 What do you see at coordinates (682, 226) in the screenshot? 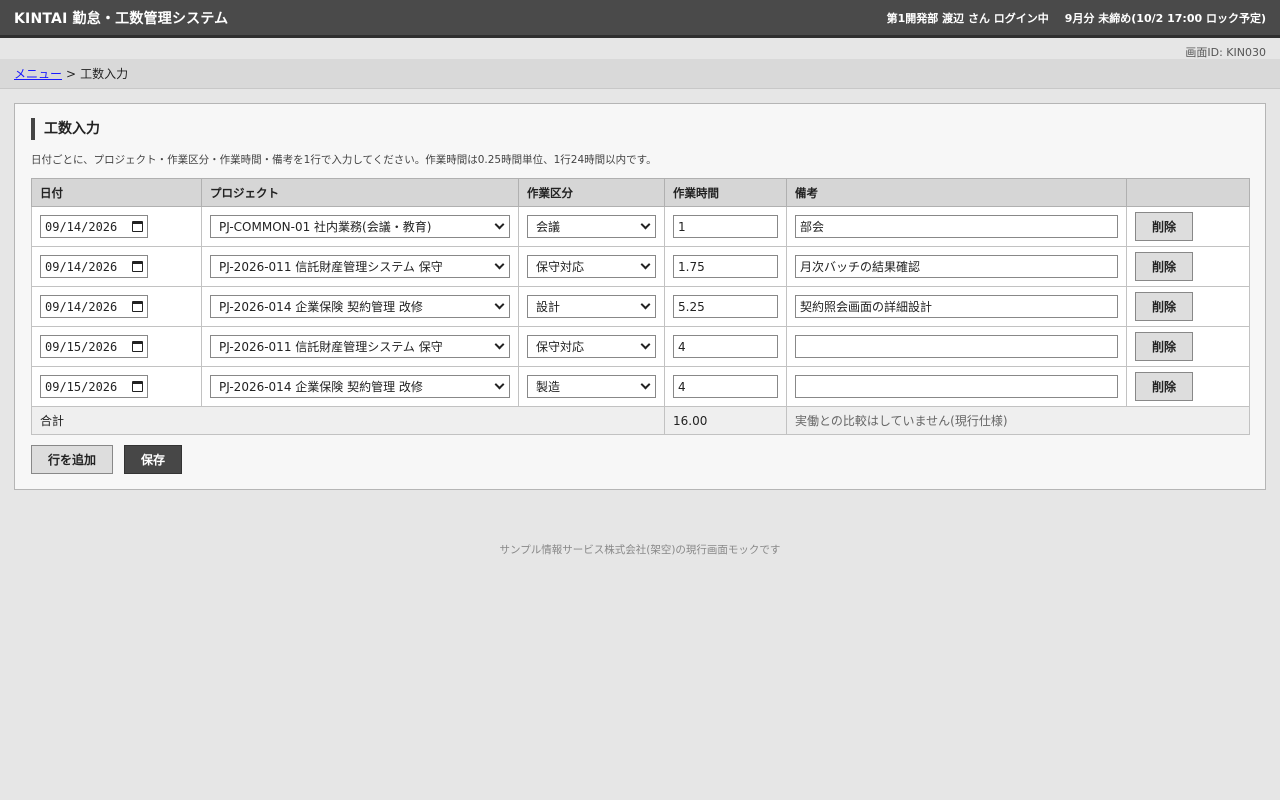
I see `hours-value: 1` at bounding box center [682, 226].